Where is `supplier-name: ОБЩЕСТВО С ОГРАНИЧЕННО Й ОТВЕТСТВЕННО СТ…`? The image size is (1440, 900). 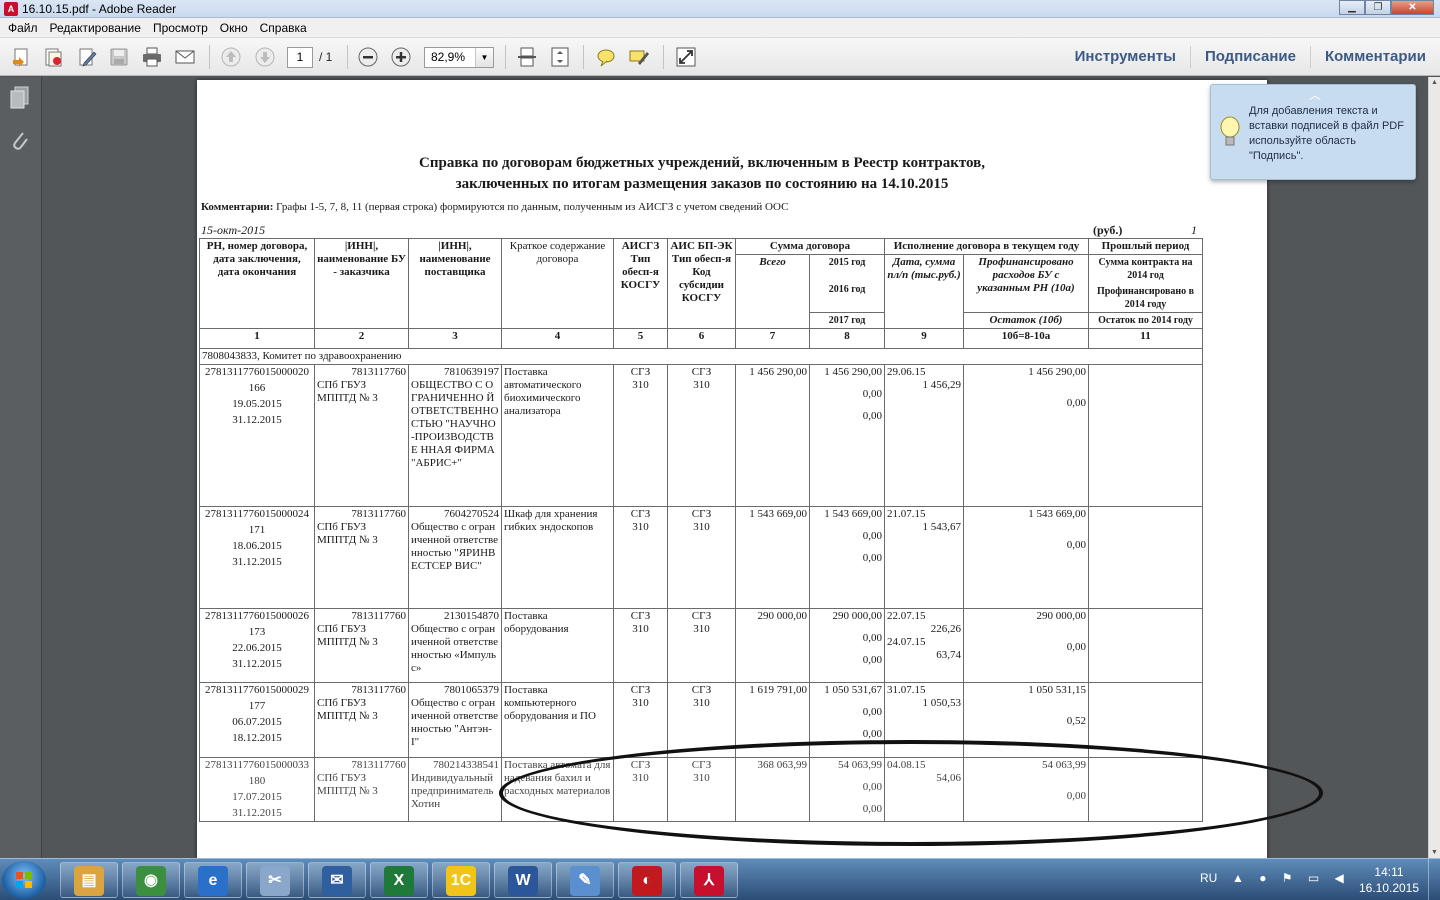
supplier-name: ОБЩЕСТВО С ОГРАНИЧЕННО Й ОТВЕТСТВЕННО СТ… is located at coordinates (455, 424).